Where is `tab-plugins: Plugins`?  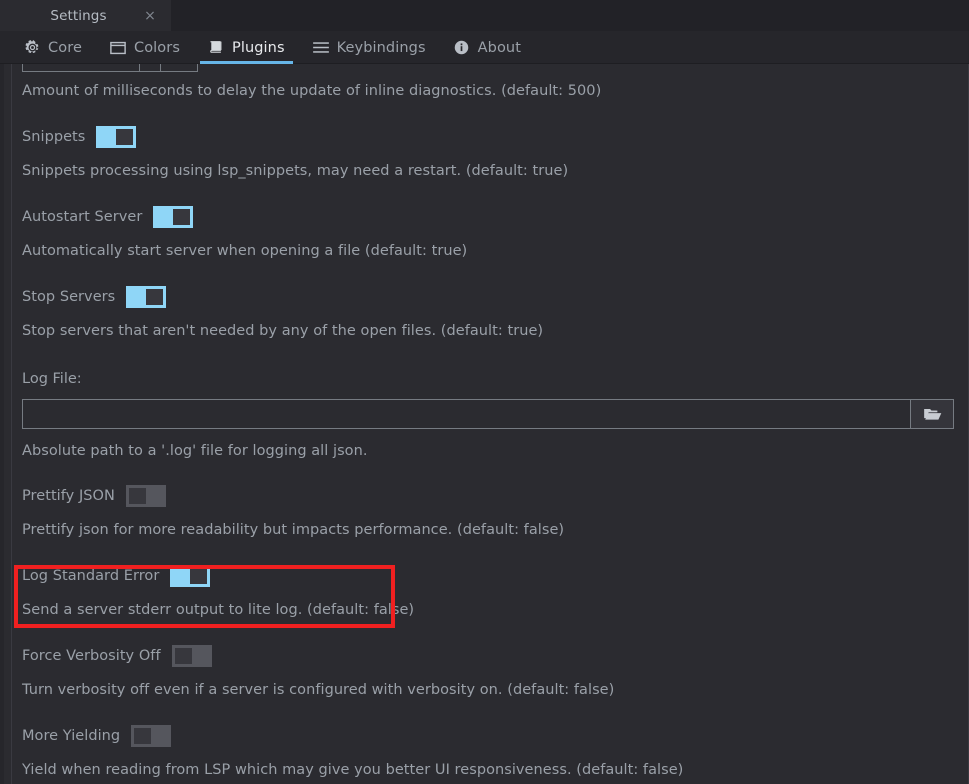
tab-plugins: Plugins is located at coordinates (246, 47).